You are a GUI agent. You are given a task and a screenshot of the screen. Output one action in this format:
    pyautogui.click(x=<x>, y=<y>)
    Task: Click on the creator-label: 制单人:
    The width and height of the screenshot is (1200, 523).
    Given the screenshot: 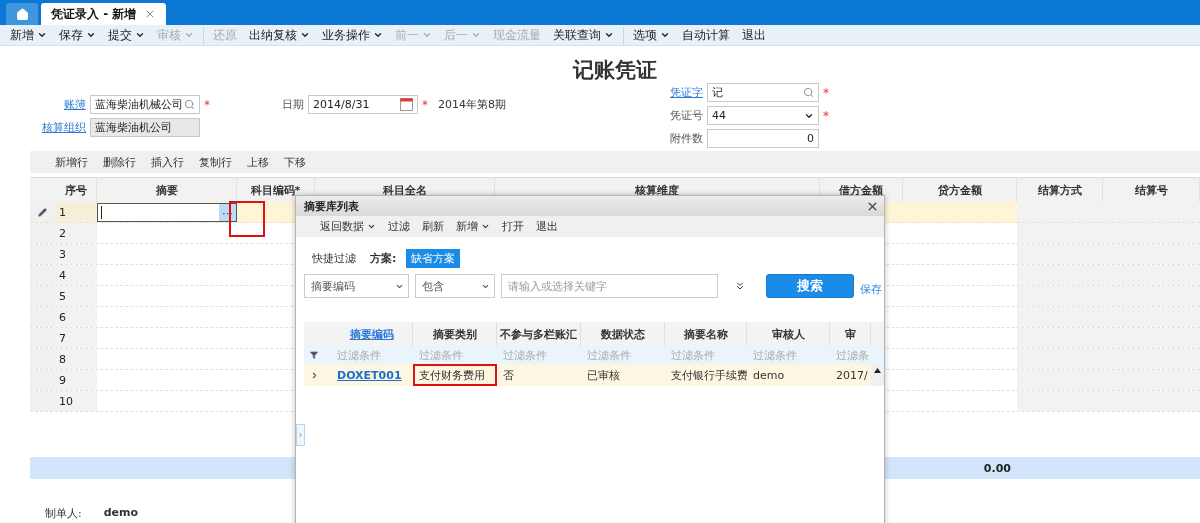 What is the action you would take?
    pyautogui.click(x=63, y=513)
    